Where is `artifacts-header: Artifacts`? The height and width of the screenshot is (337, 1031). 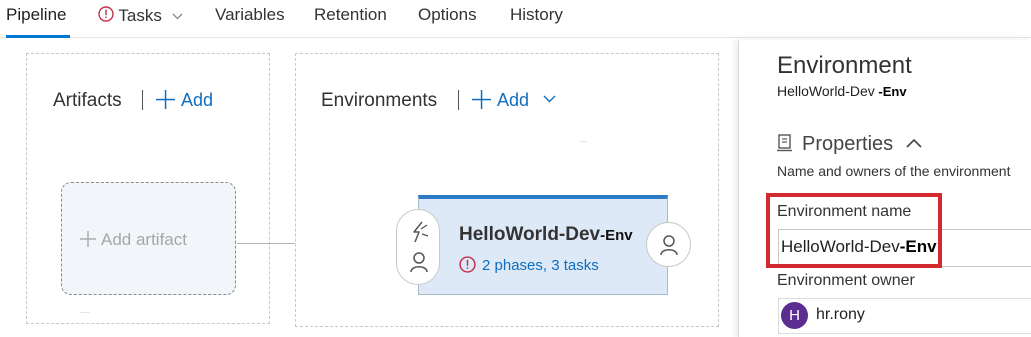 artifacts-header: Artifacts is located at coordinates (87, 100).